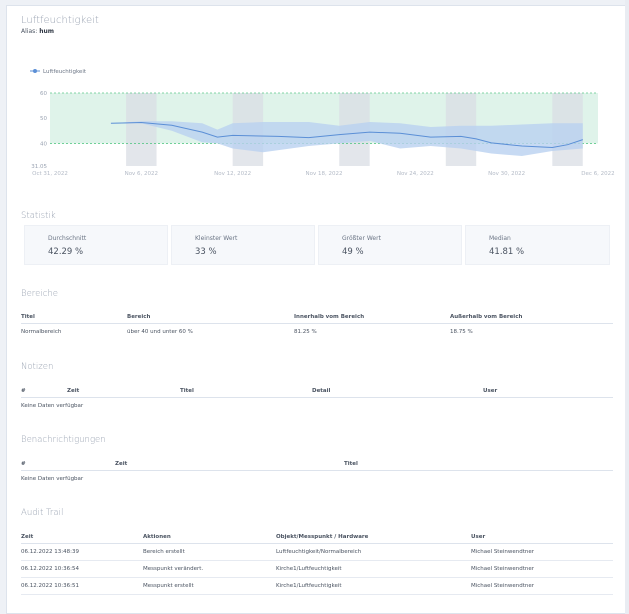 Image resolution: width=629 pixels, height=614 pixels. What do you see at coordinates (29, 31) in the screenshot?
I see `alias-label: Alias:` at bounding box center [29, 31].